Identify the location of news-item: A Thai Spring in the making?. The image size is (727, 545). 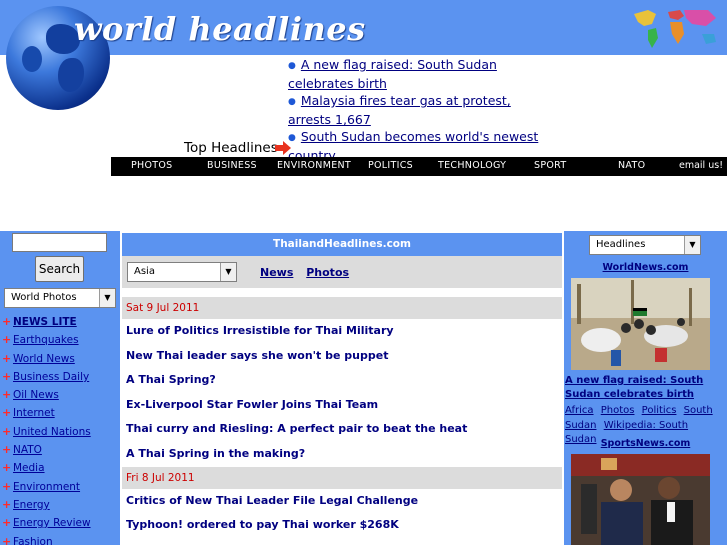
(342, 454).